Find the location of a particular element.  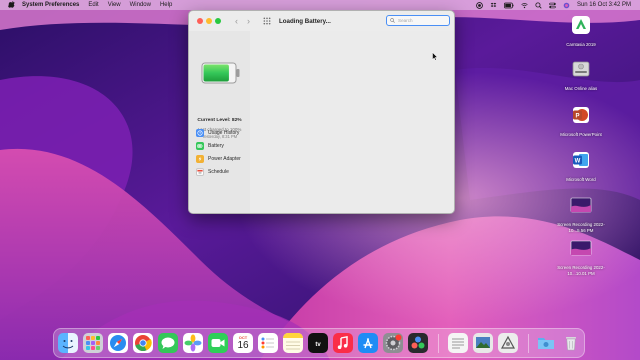

preview-icon is located at coordinates (483, 343).